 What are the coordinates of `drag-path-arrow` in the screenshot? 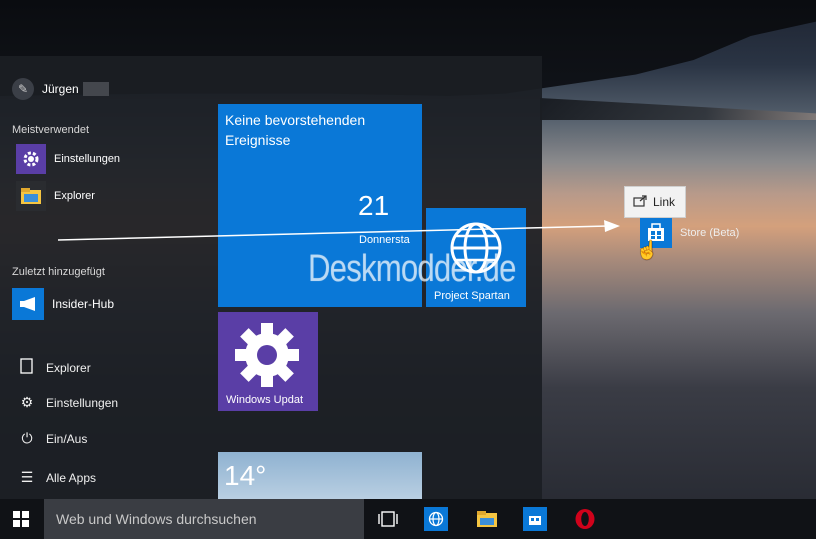 It's located at (338, 230).